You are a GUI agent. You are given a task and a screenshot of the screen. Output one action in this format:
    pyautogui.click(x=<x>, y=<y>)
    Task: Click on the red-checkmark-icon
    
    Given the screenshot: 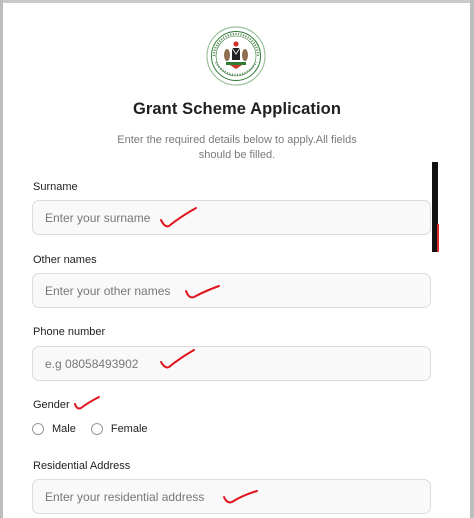 What is the action you would take?
    pyautogui.click(x=87, y=403)
    